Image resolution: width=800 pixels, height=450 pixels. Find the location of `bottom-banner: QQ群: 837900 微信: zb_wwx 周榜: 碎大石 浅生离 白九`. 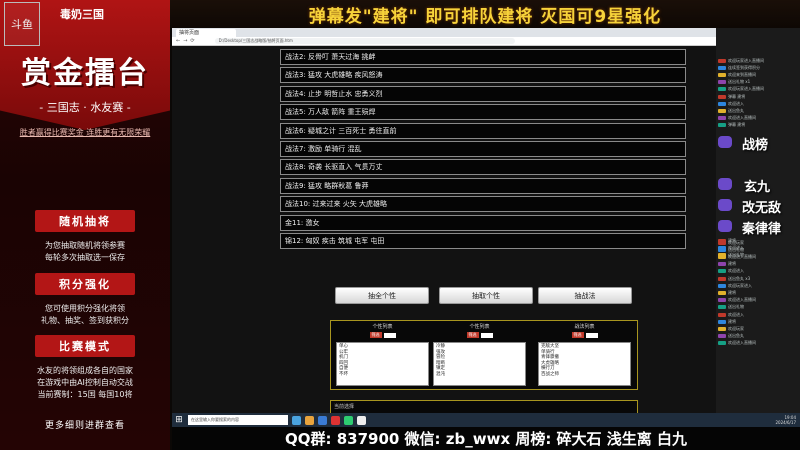

bottom-banner: QQ群: 837900 微信: zb_wwx 周榜: 碎大石 浅生离 白九 is located at coordinates (486, 438).